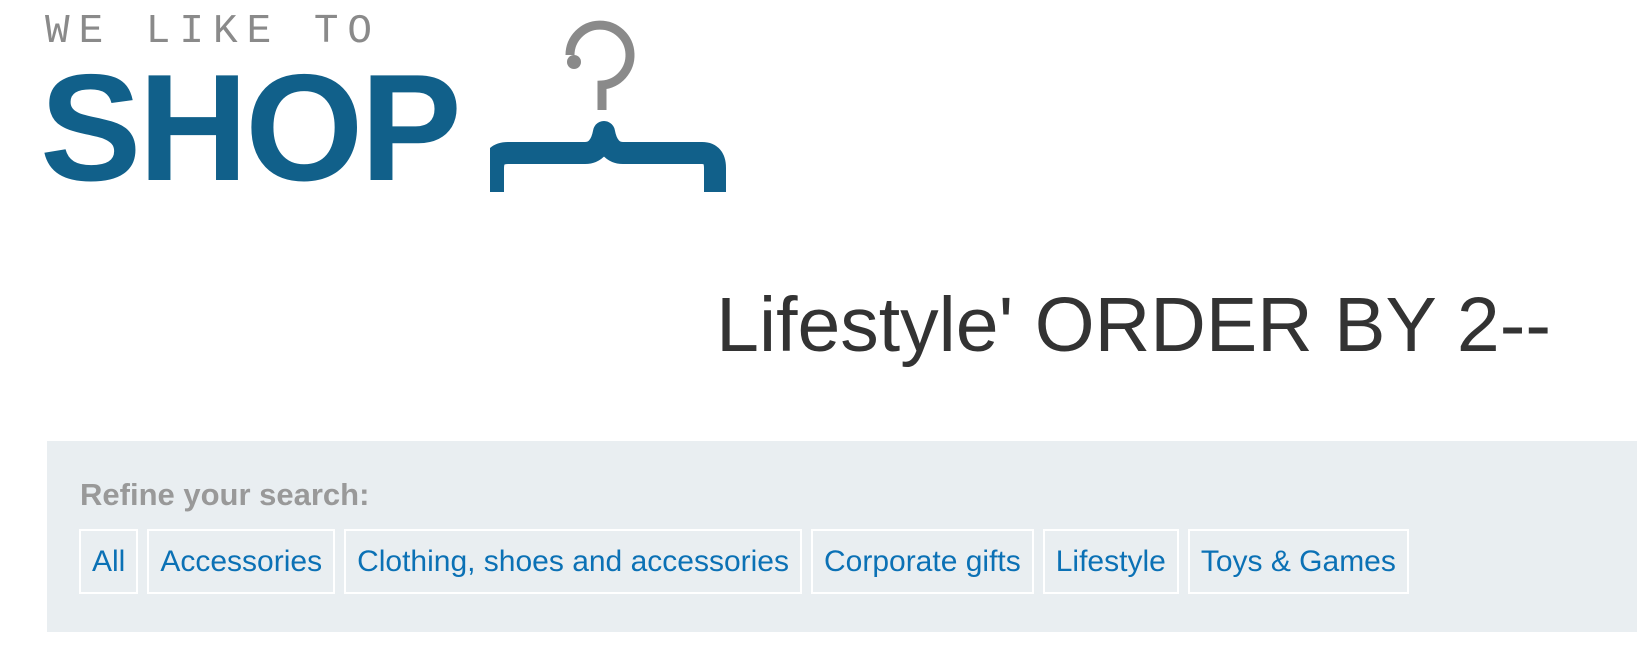 The image size is (1637, 670). What do you see at coordinates (251, 128) in the screenshot?
I see `logo-wordmark: SHOP` at bounding box center [251, 128].